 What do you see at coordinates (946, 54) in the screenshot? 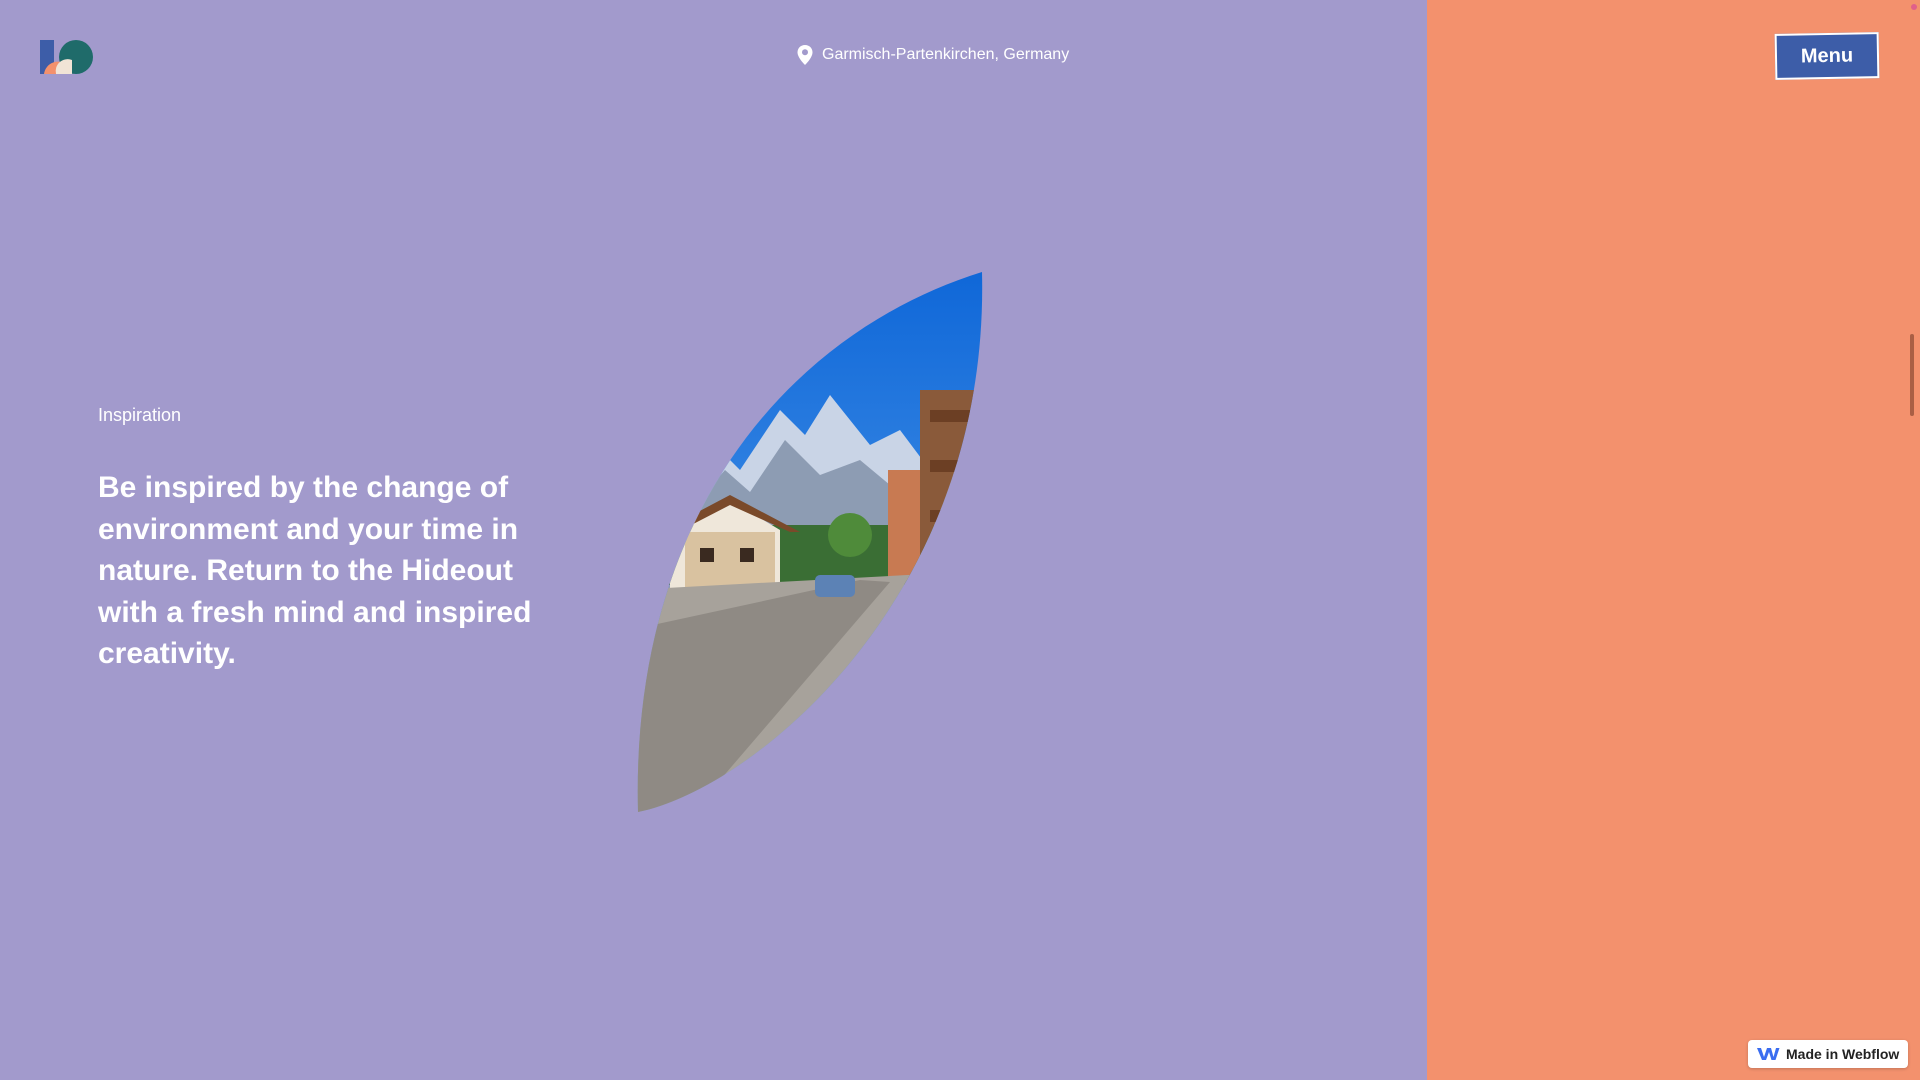
I see `location-text: Garmisch-Partenkirchen, Germany` at bounding box center [946, 54].